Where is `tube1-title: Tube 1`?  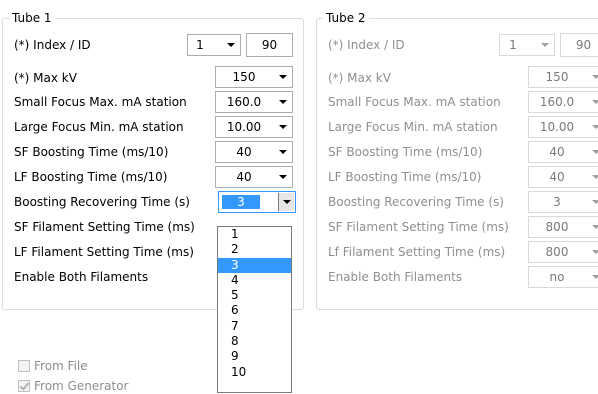
tube1-title: Tube 1 is located at coordinates (32, 18).